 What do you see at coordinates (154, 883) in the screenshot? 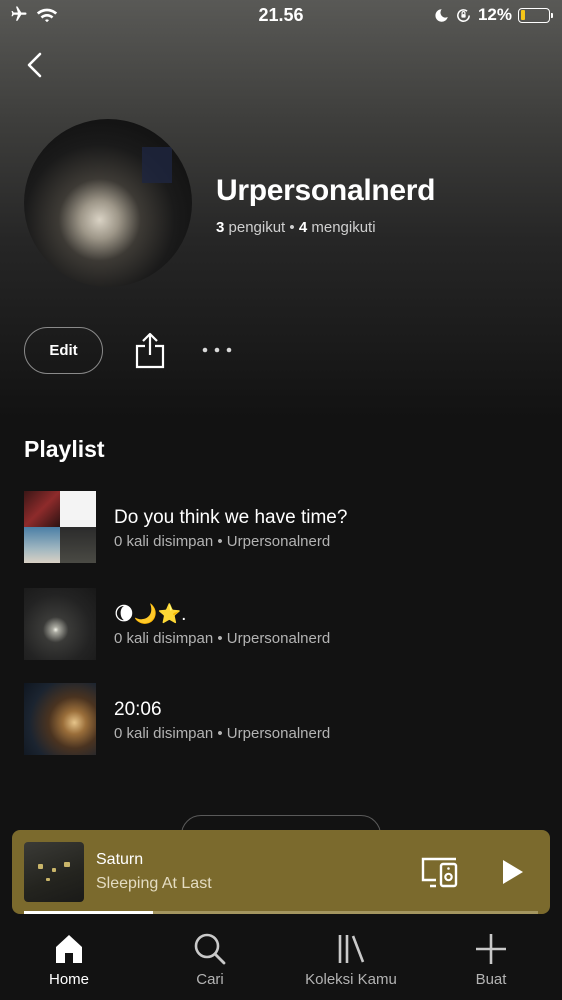
I see `now-playing-artist: Sleeping At Last` at bounding box center [154, 883].